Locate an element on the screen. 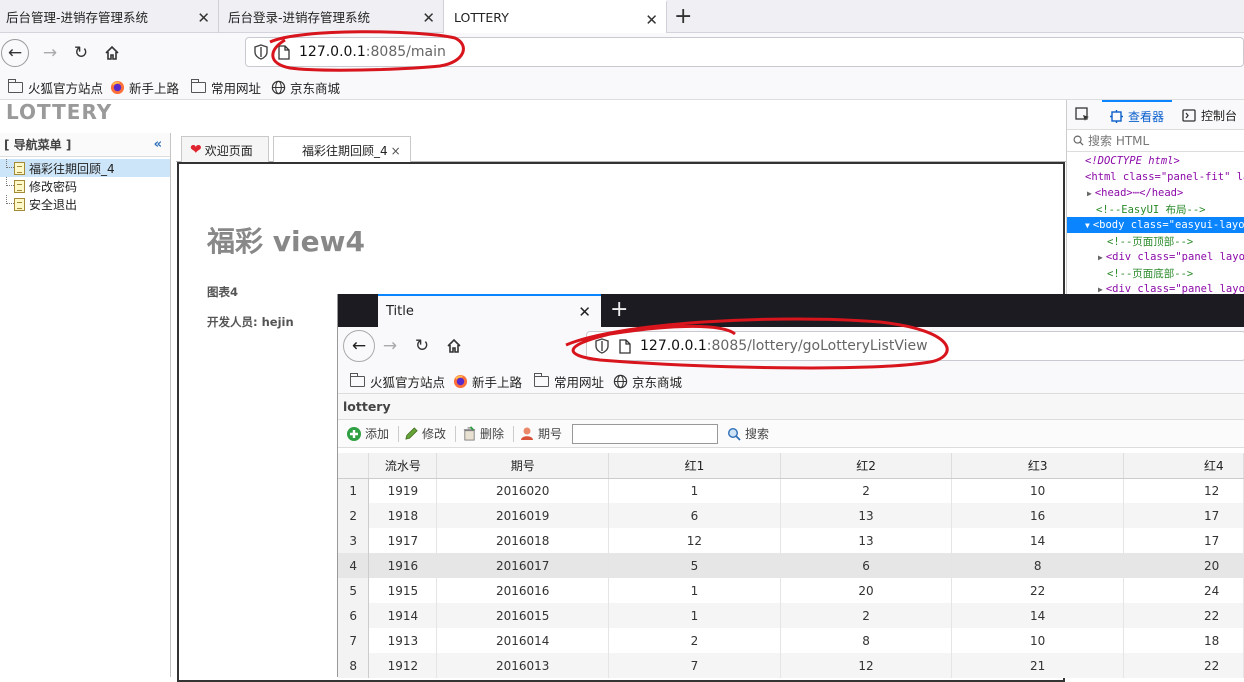 This screenshot has width=1244, height=682. table-row: 3 1917 2016018 12 13 14 17 is located at coordinates (791, 540).